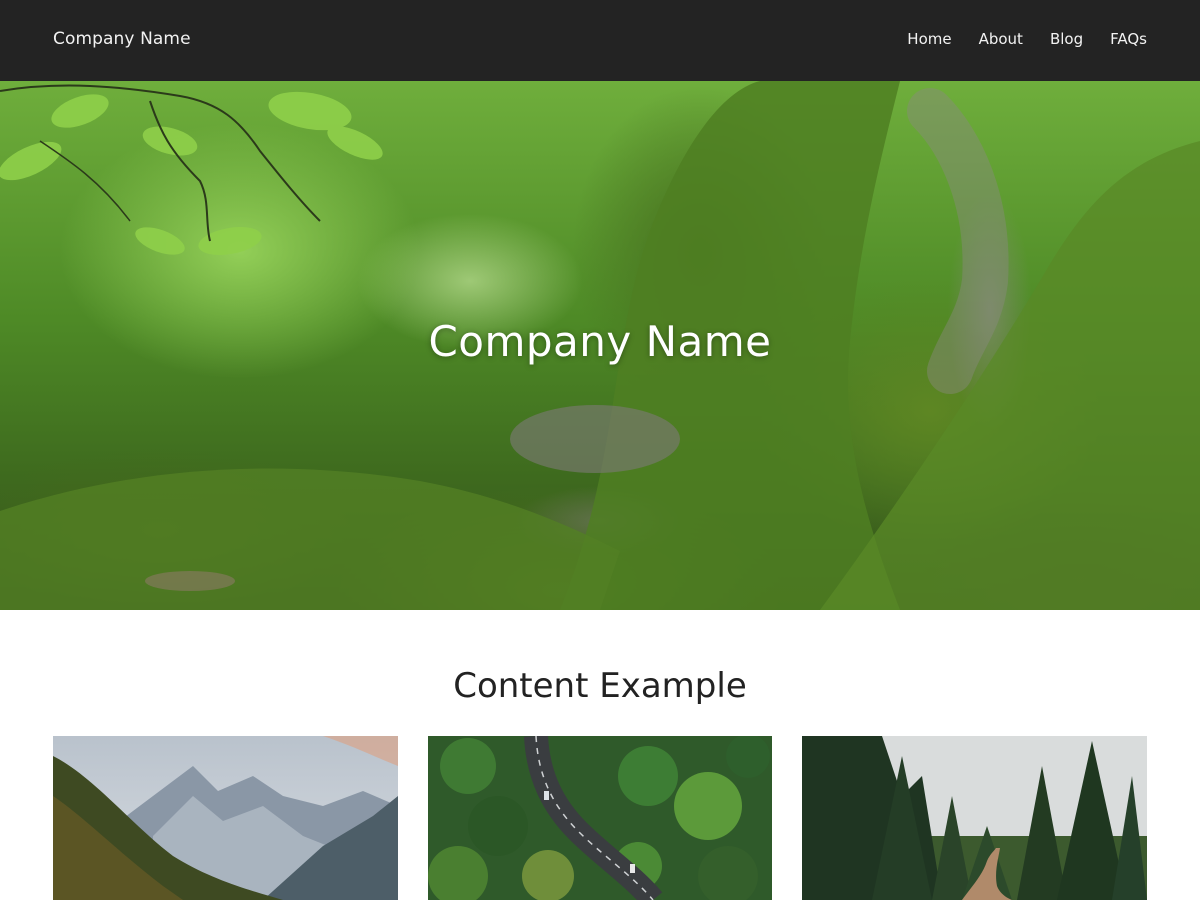 This screenshot has width=1200, height=900. What do you see at coordinates (974, 818) in the screenshot?
I see `card-image-forest-path` at bounding box center [974, 818].